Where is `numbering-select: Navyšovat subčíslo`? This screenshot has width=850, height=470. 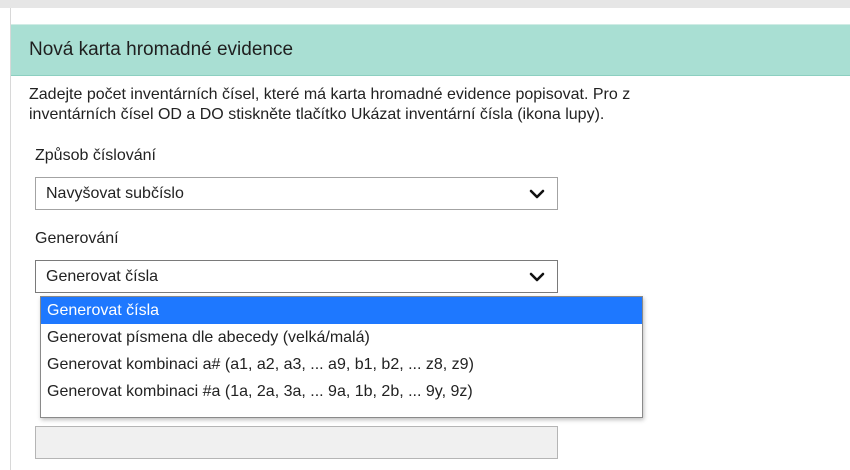
numbering-select: Navyšovat subčíslo is located at coordinates (296, 193).